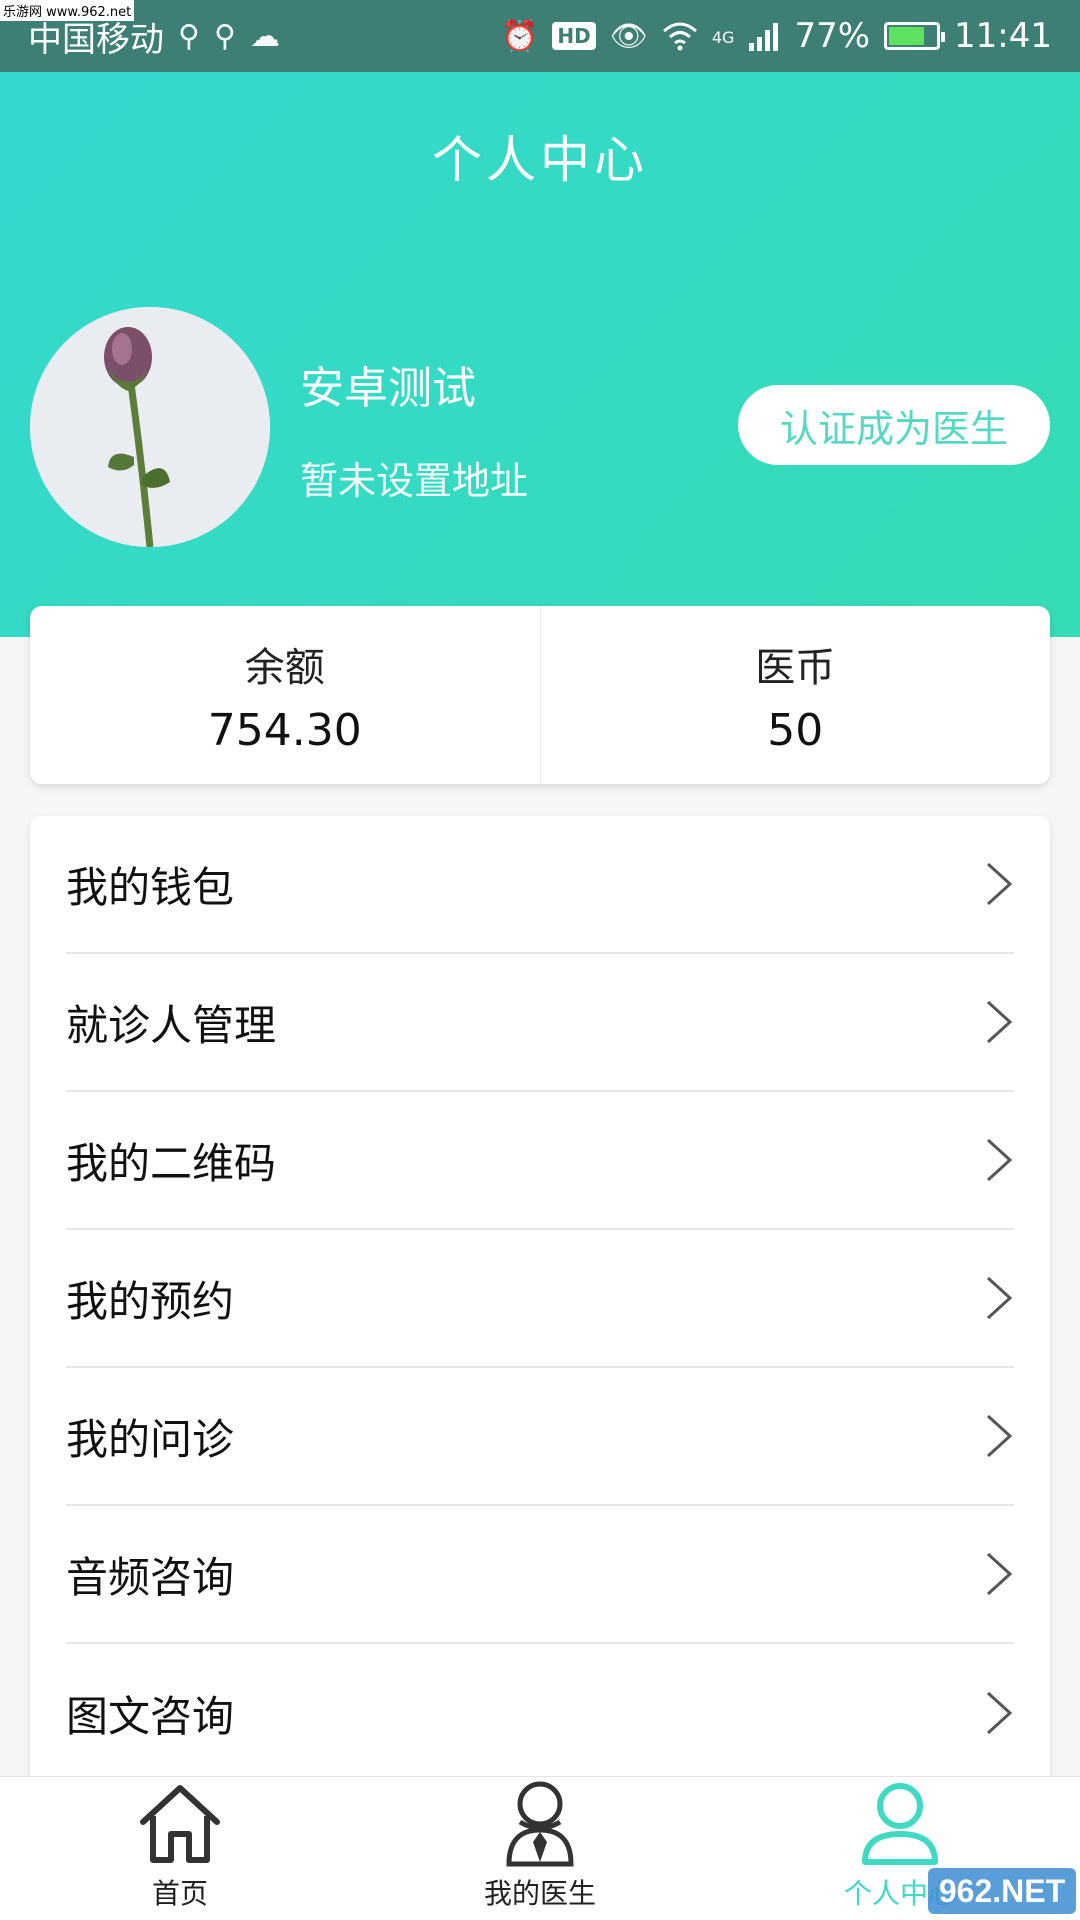 The image size is (1080, 1920). I want to click on watermark-top: 乐游网 www.962.net, so click(67, 10).